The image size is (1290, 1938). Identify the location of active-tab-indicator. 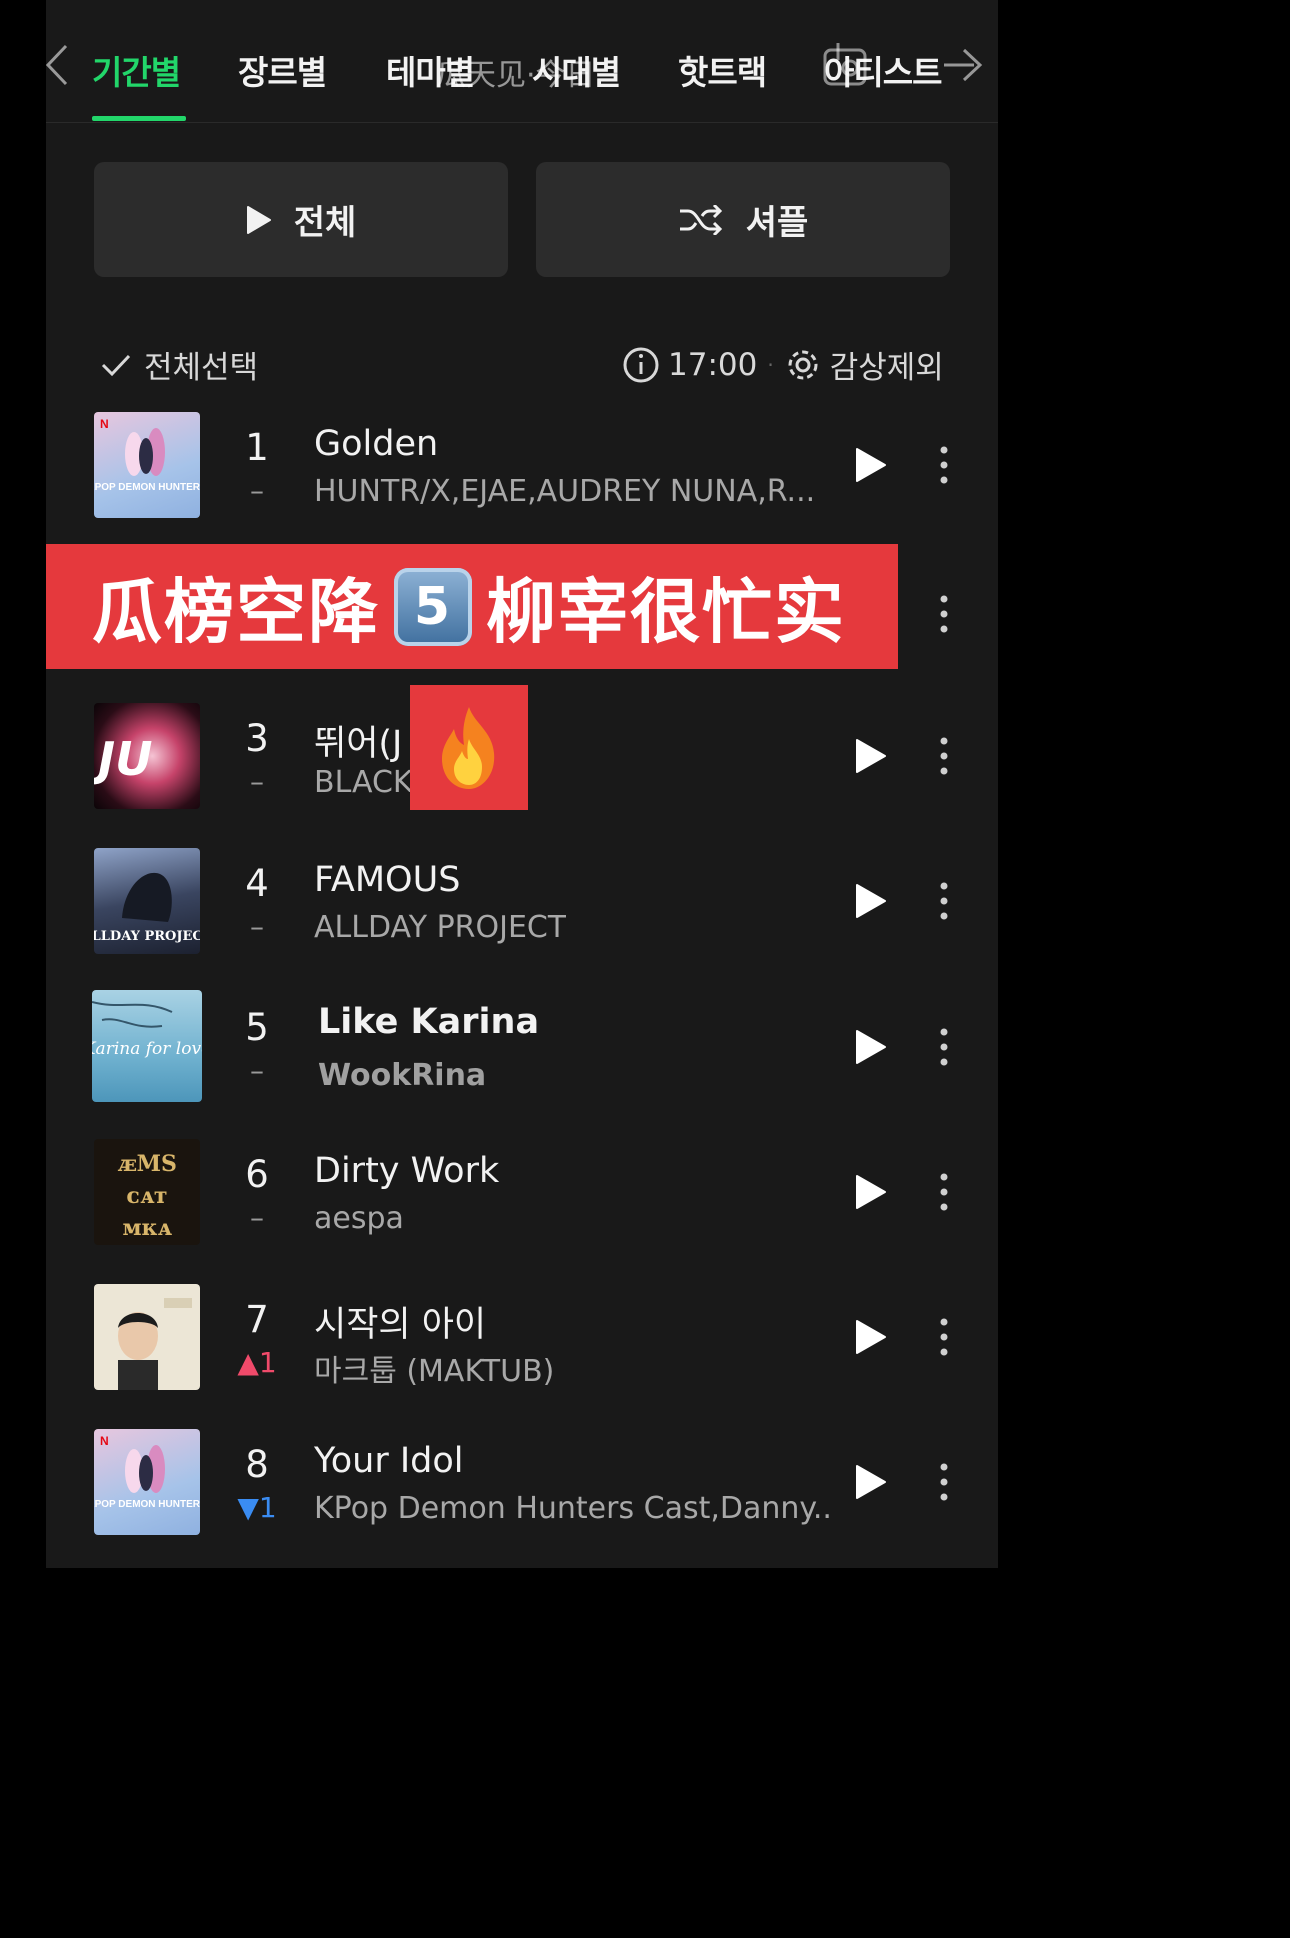
(139, 118).